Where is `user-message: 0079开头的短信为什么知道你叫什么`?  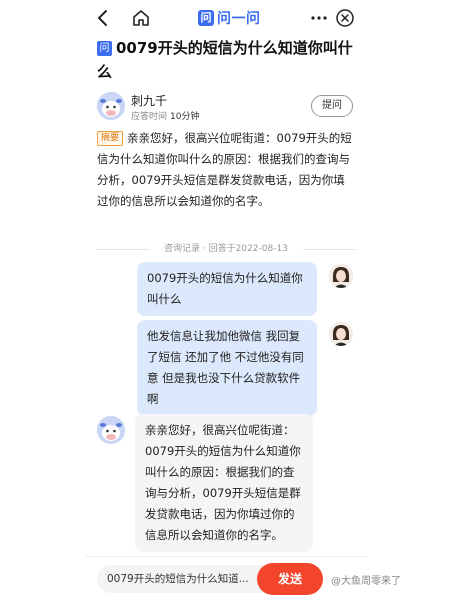 user-message: 0079开头的短信为什么知道你叫什么 is located at coordinates (227, 289).